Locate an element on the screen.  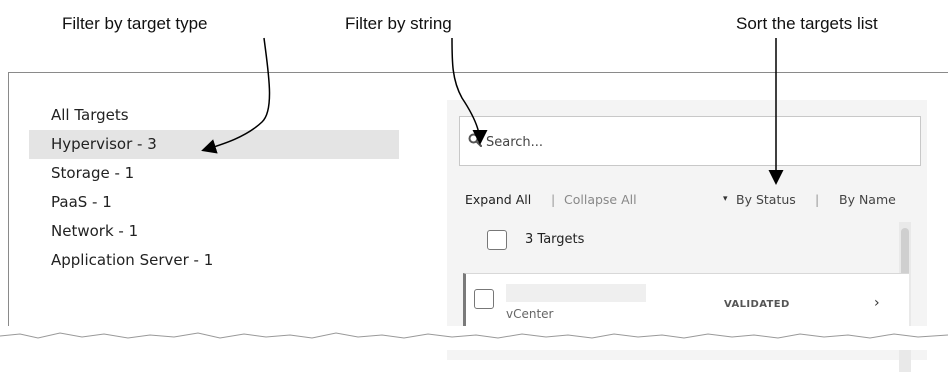
annotation-sort-targets: Sort the targets list is located at coordinates (807, 23).